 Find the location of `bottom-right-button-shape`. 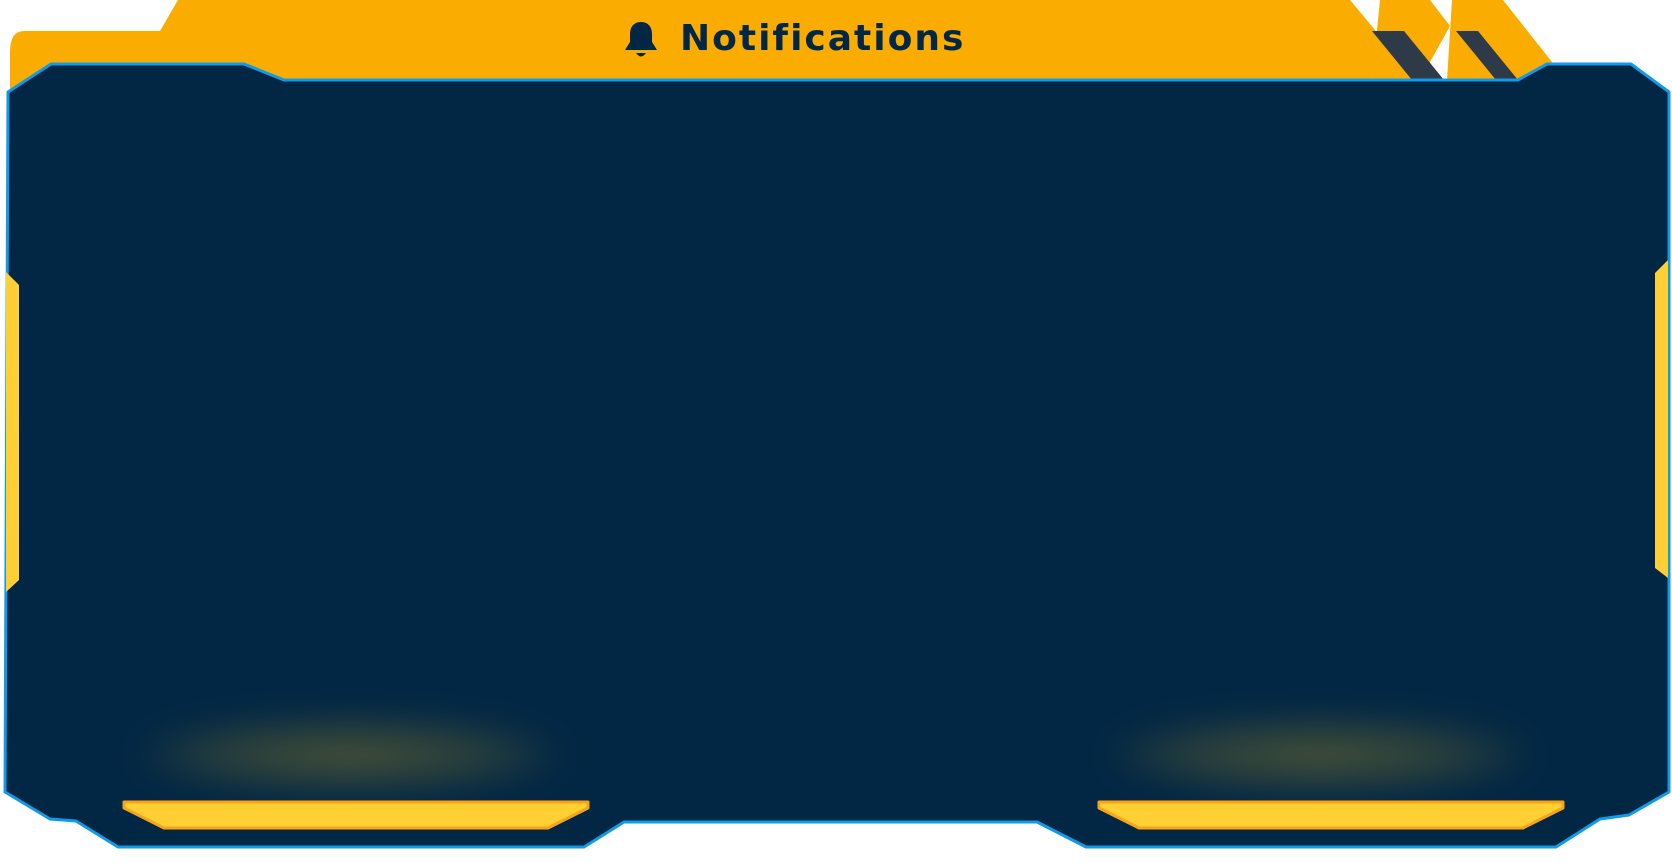

bottom-right-button-shape is located at coordinates (1331, 815).